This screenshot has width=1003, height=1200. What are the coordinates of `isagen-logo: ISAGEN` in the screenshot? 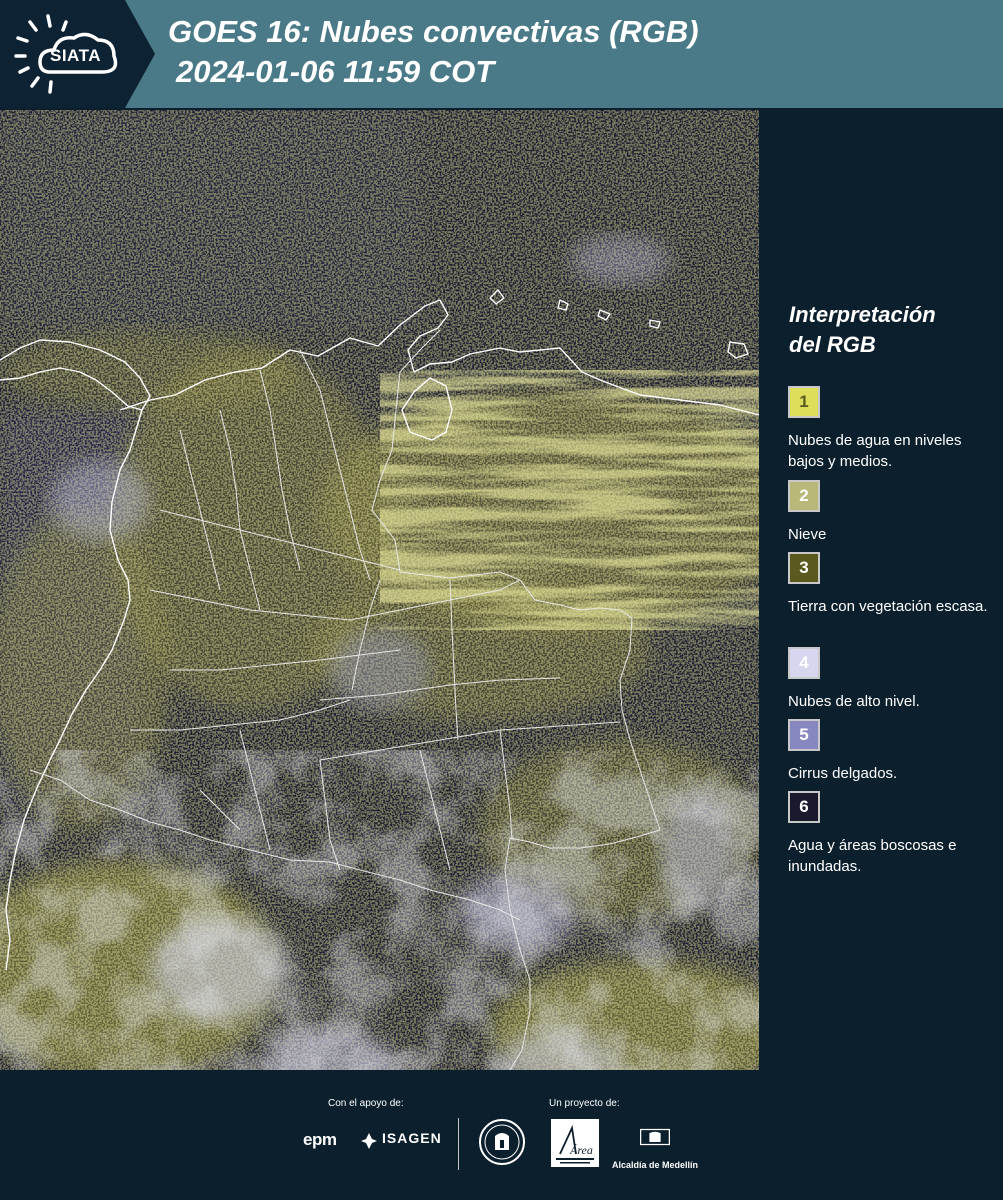 It's located at (412, 1138).